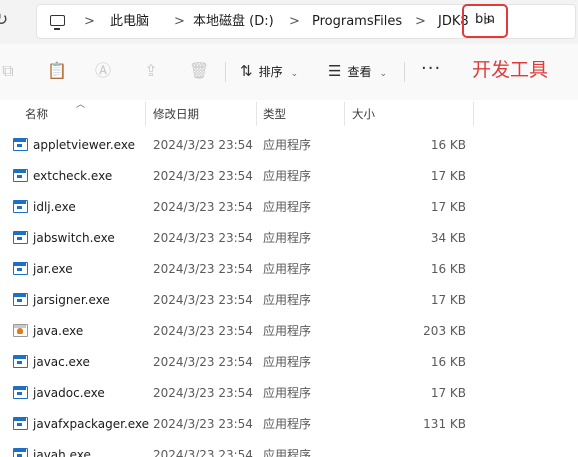 This screenshot has width=578, height=457. Describe the element at coordinates (225, 72) in the screenshot. I see `toolbar-divider` at that location.